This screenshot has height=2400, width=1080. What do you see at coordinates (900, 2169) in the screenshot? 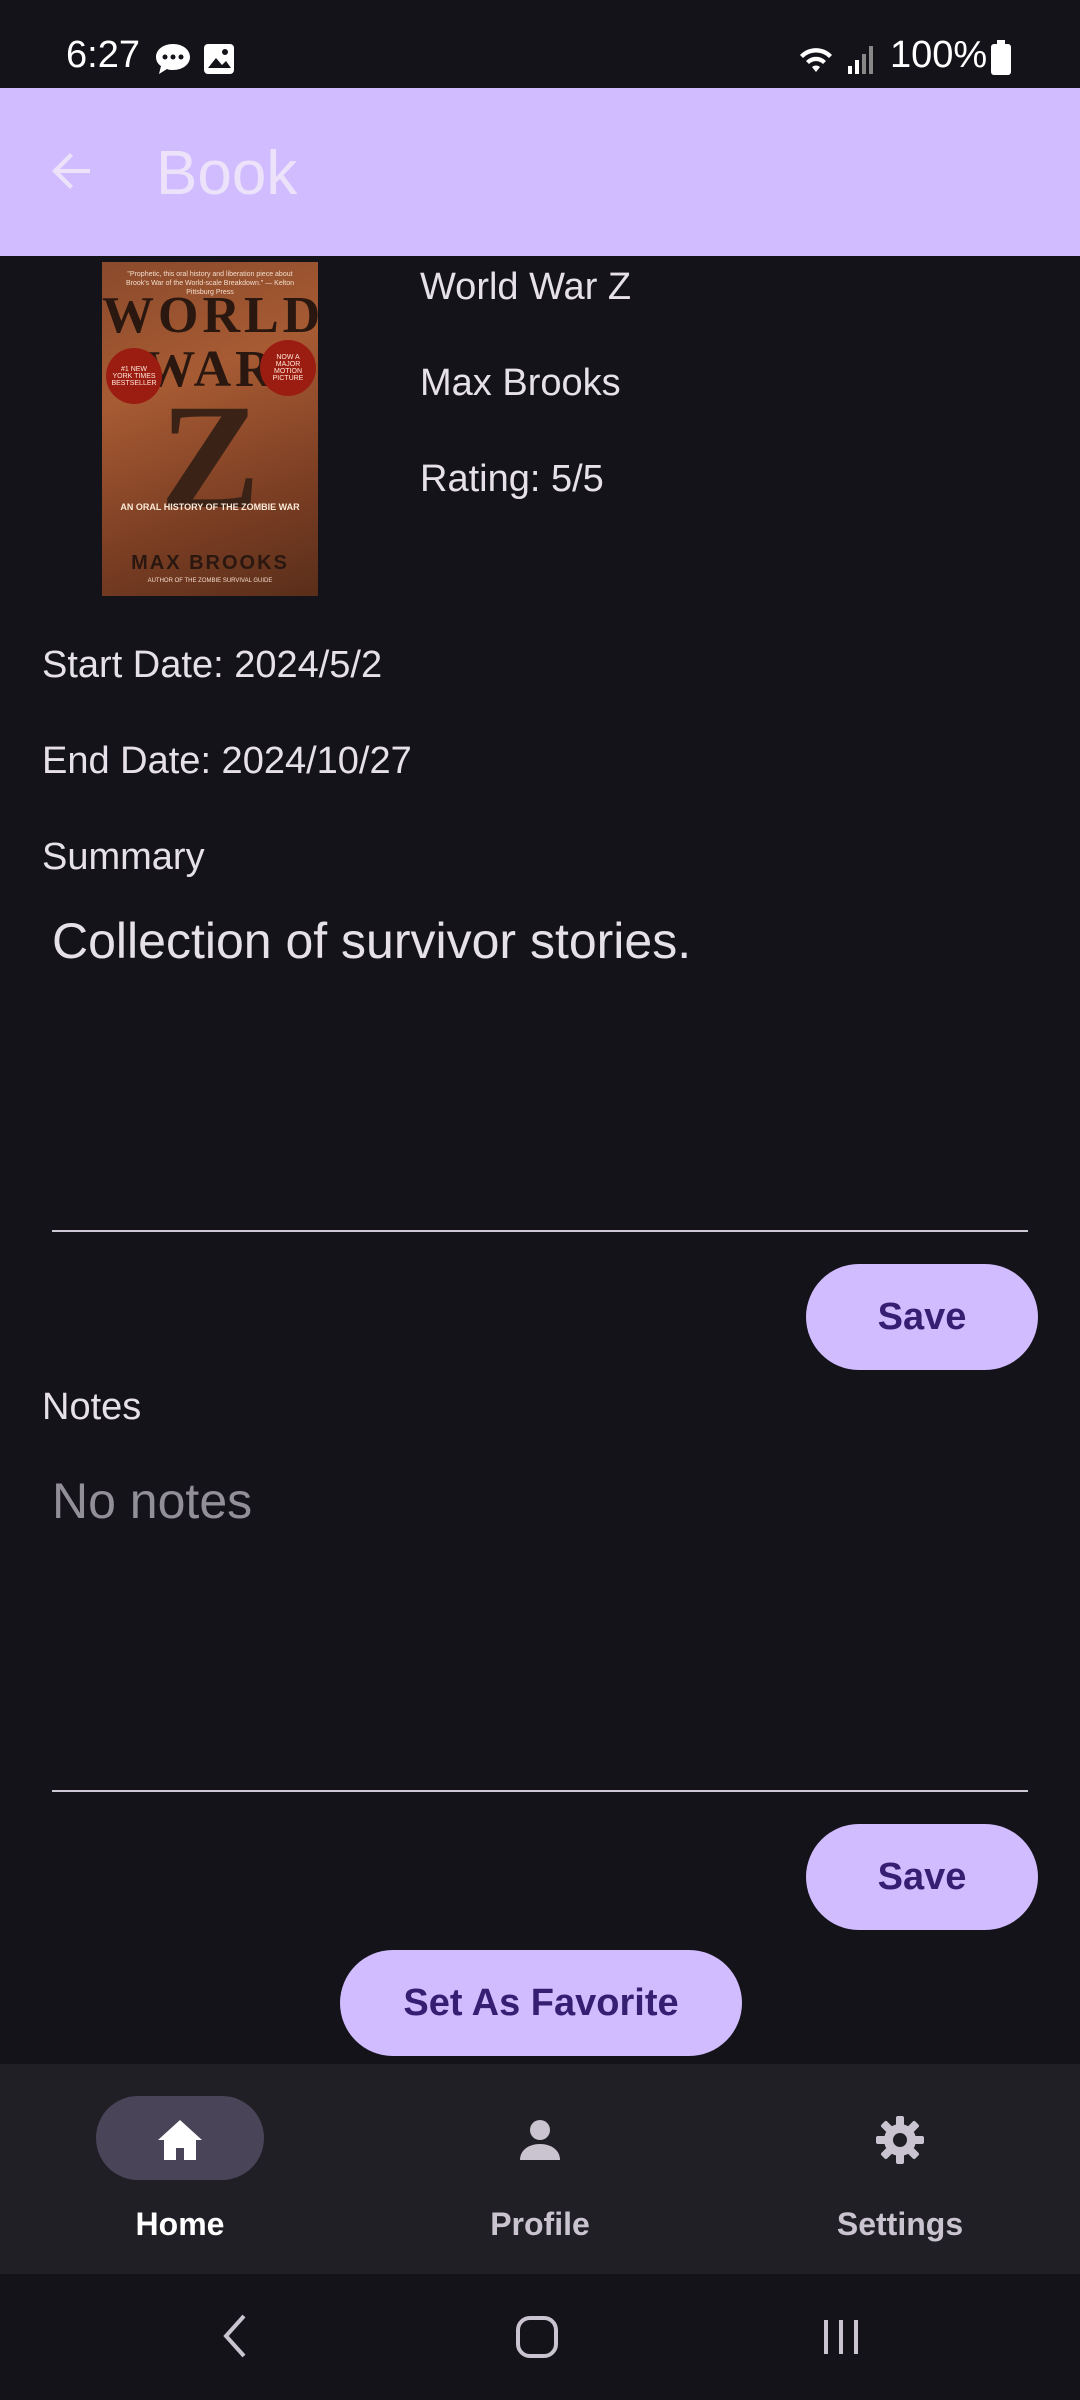
I see `nav-item-settings: Settings` at bounding box center [900, 2169].